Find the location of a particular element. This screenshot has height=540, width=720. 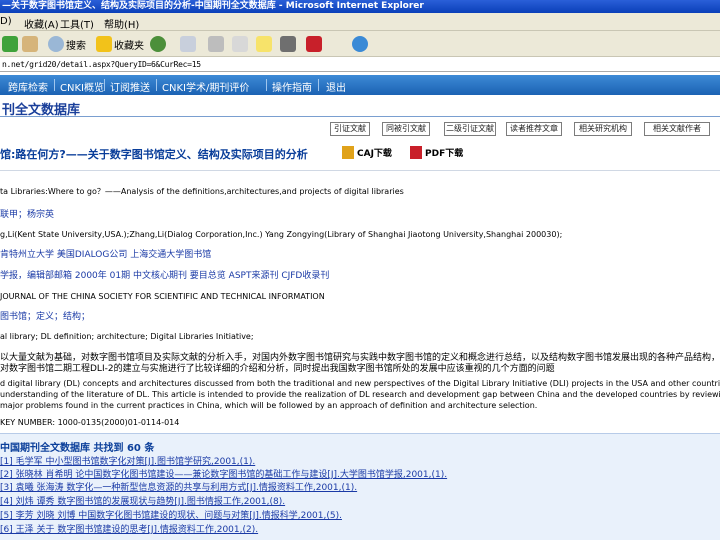

list-item: [1] 毛学军 中小型图书馆数字化对策[J].图书馆学研究,2001,(1). is located at coordinates (127, 460).